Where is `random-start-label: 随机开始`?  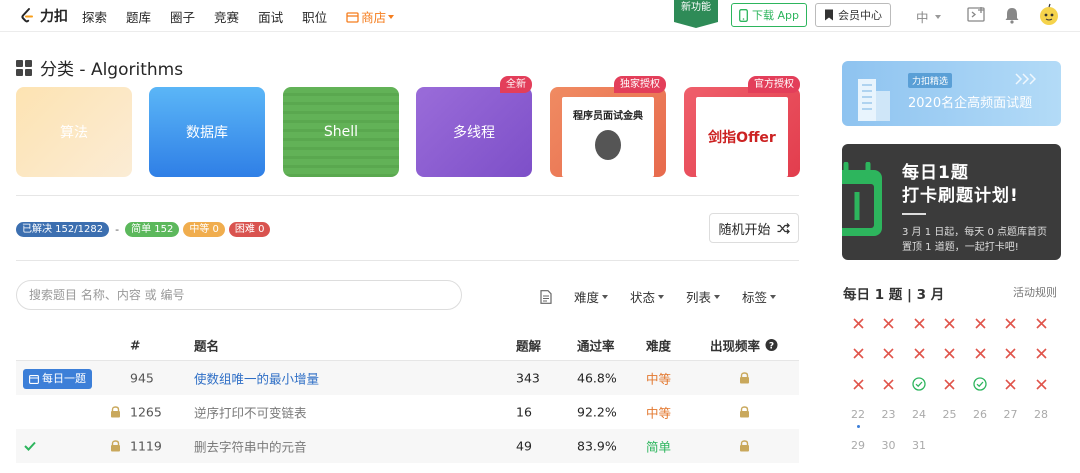
random-start-label: 随机开始 is located at coordinates (744, 230).